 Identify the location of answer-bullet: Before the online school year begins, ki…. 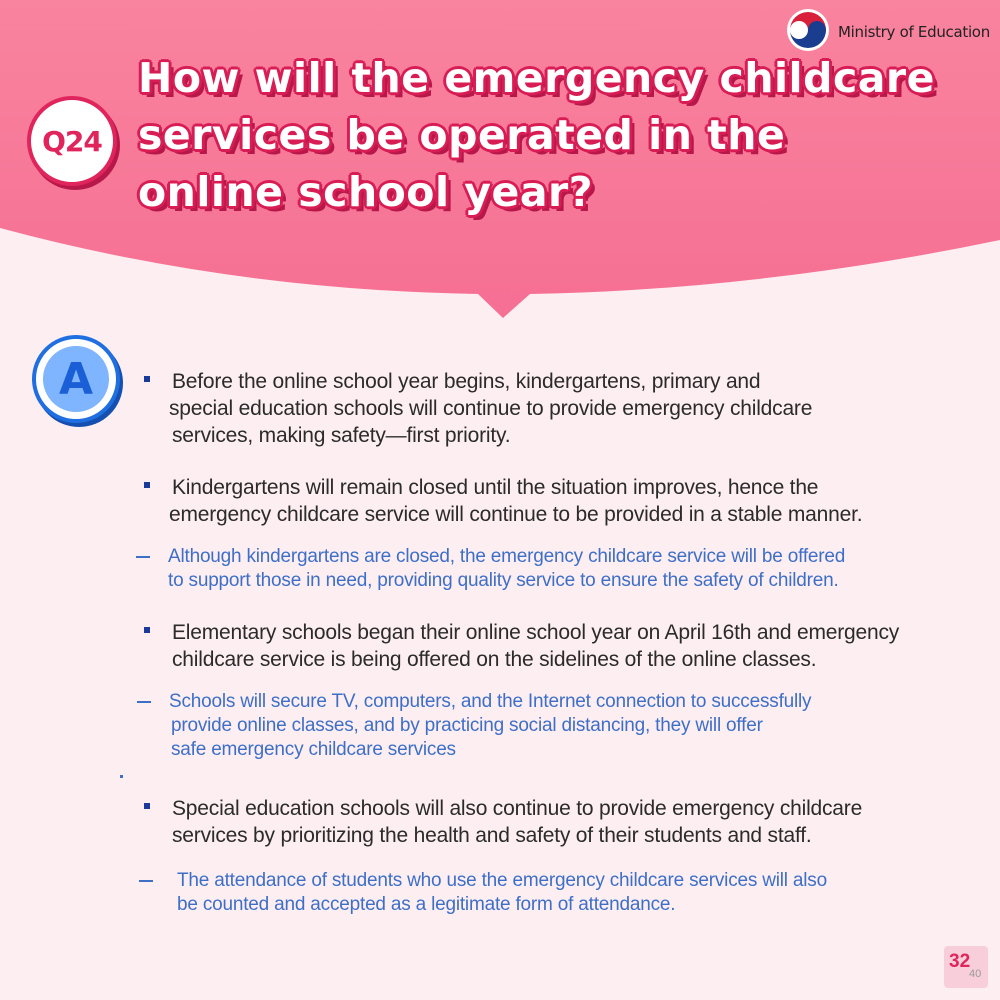
(478, 408).